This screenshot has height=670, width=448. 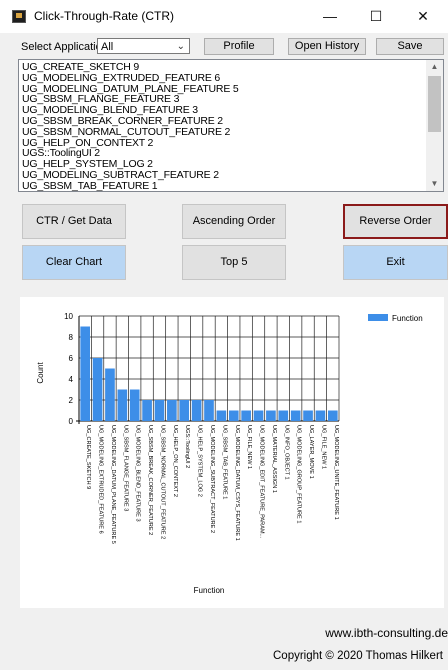 I want to click on x-tick-label: UG_MODELING_BLEND_FEATURE 3, so click(x=138, y=473).